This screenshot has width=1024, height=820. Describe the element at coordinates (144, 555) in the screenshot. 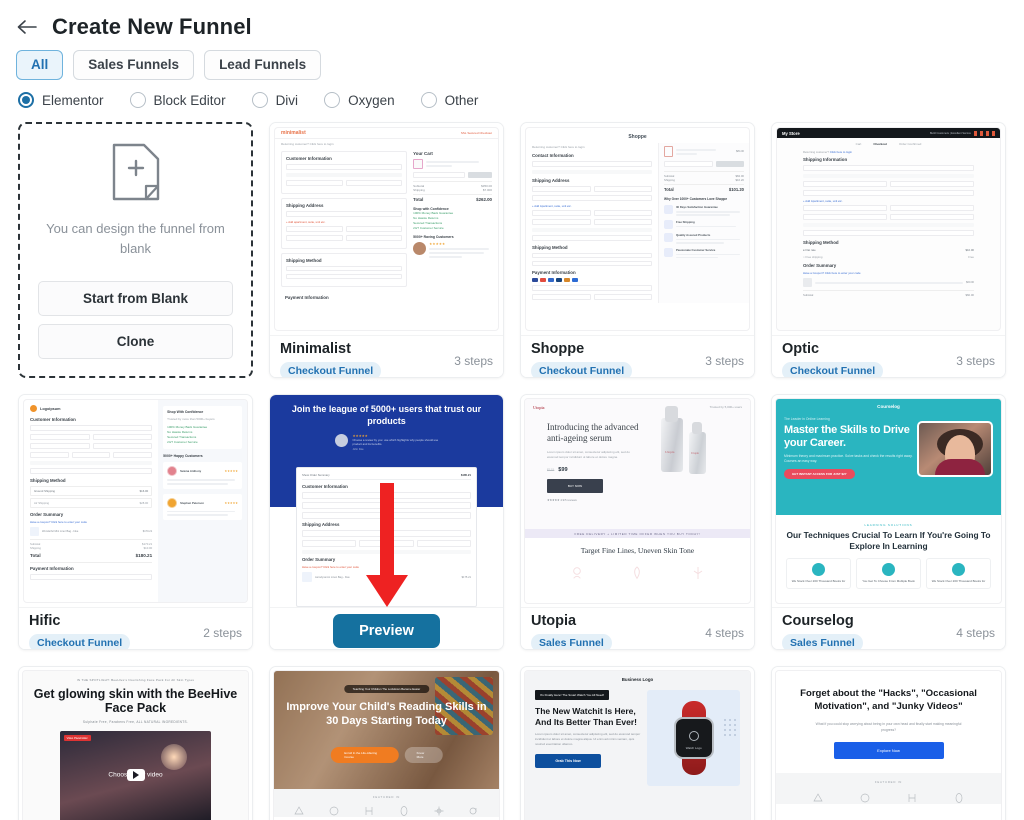

I see `thumb-total: $180.21` at that location.